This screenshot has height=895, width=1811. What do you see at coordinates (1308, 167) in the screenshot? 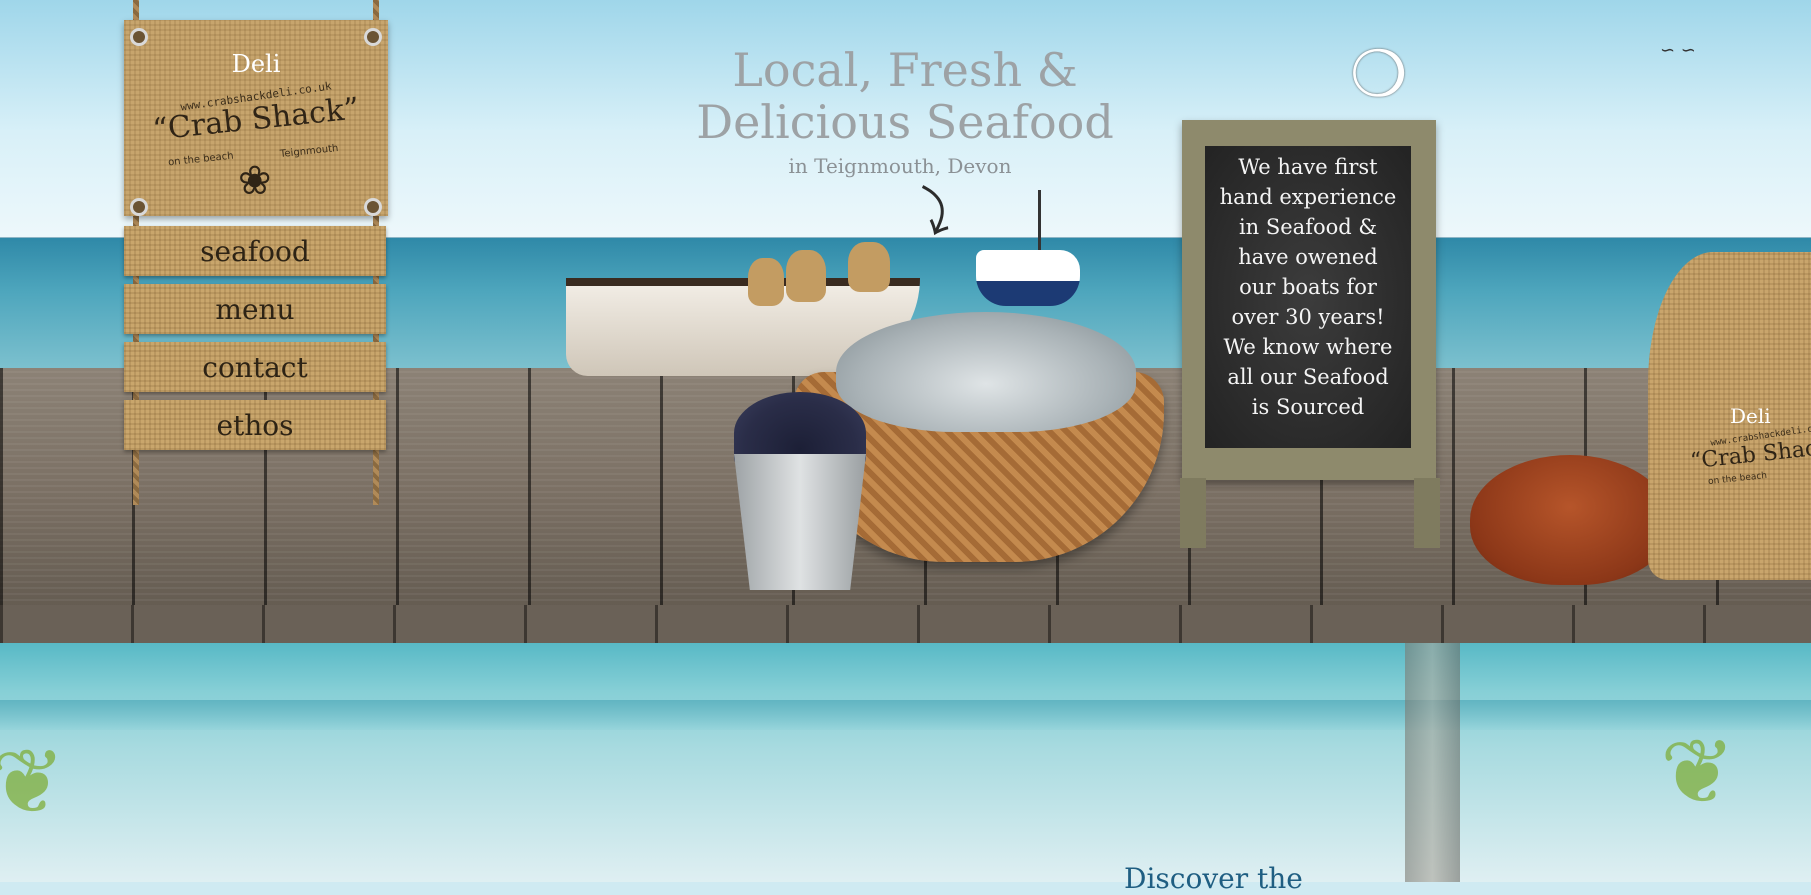
I see `chalkboard-line: We have first` at bounding box center [1308, 167].